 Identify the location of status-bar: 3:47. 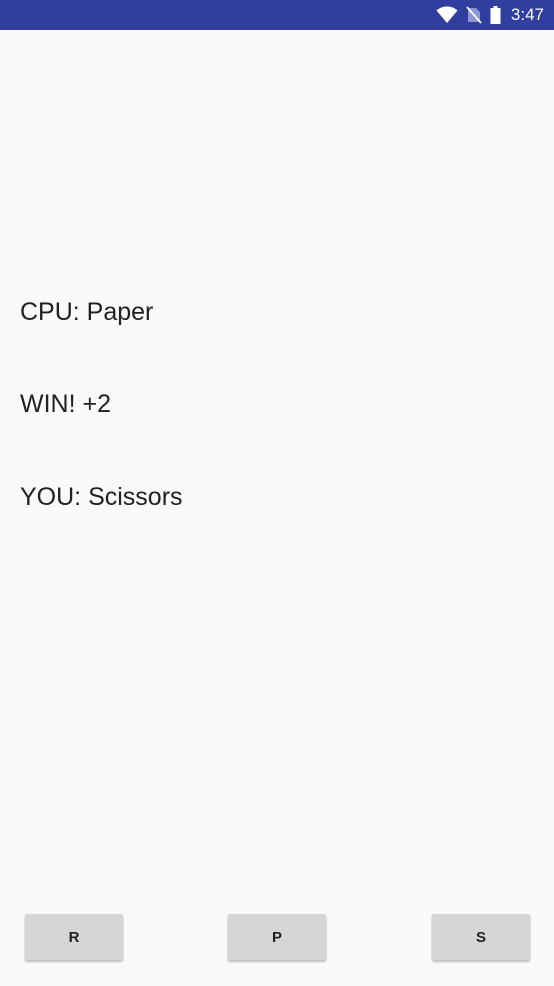
(277, 15).